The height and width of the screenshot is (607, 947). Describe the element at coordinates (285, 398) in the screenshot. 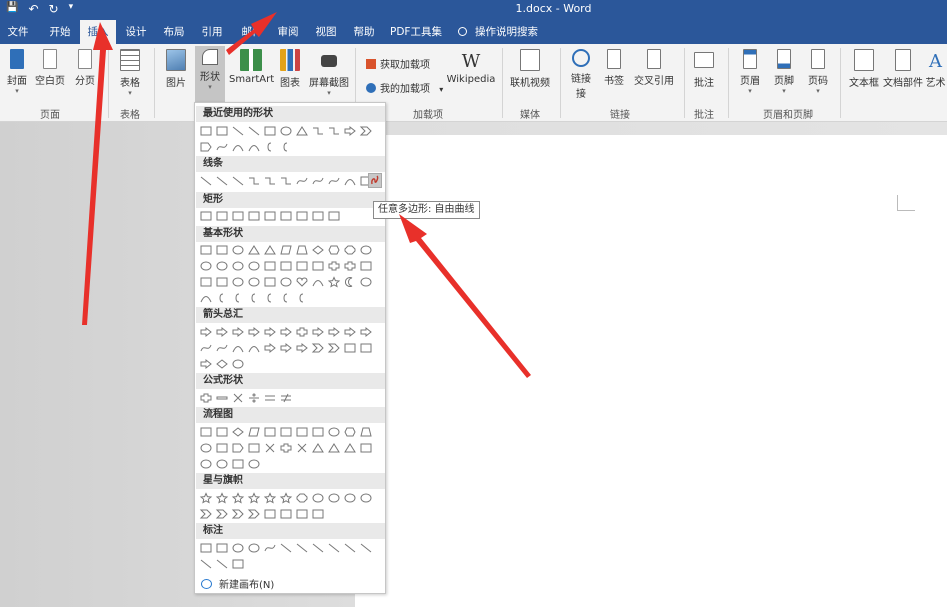

I see `neq-shape-icon` at that location.